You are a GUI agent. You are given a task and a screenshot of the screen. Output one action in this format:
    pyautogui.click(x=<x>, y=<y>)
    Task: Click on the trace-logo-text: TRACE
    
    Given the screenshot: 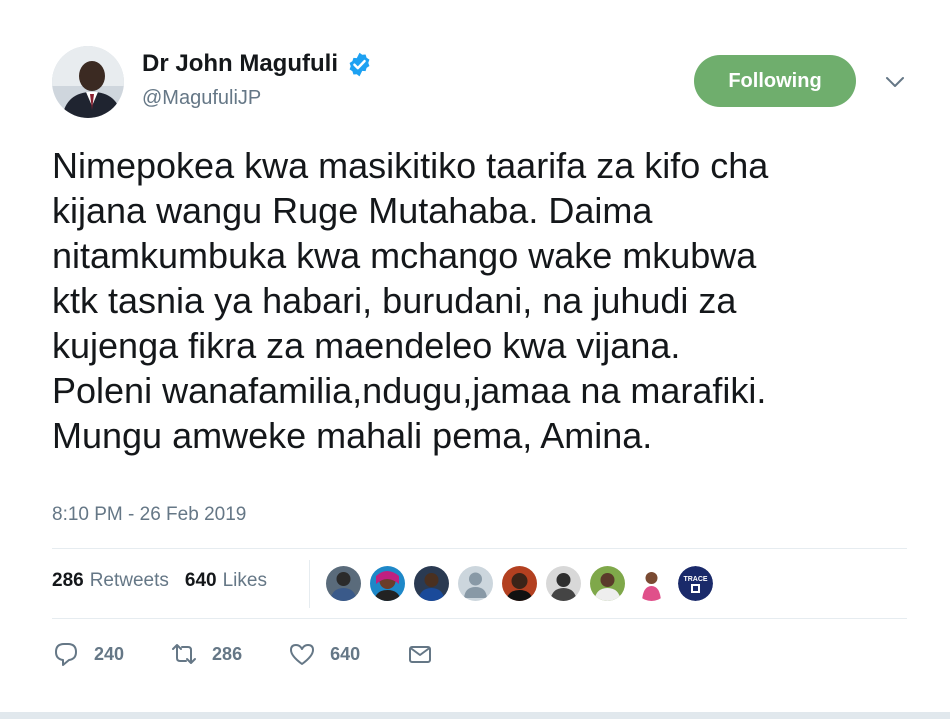 What is the action you would take?
    pyautogui.click(x=695, y=579)
    